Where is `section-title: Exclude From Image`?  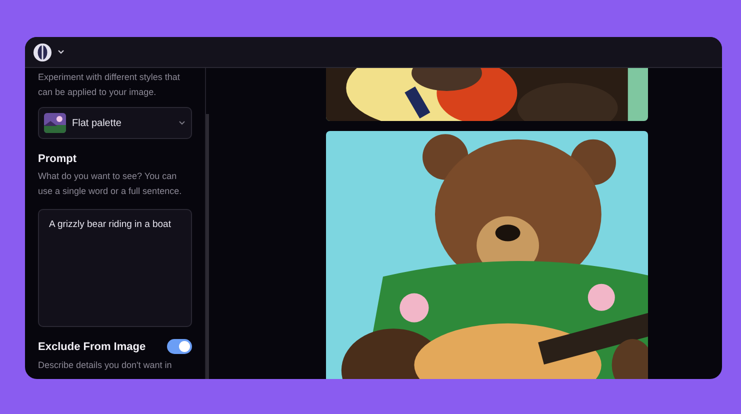
section-title: Exclude From Image is located at coordinates (92, 346).